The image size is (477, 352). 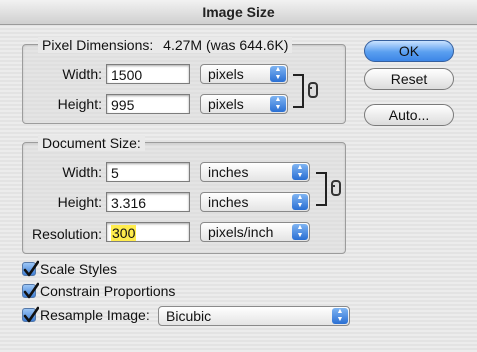 What do you see at coordinates (124, 233) in the screenshot?
I see `resolution-value: 300` at bounding box center [124, 233].